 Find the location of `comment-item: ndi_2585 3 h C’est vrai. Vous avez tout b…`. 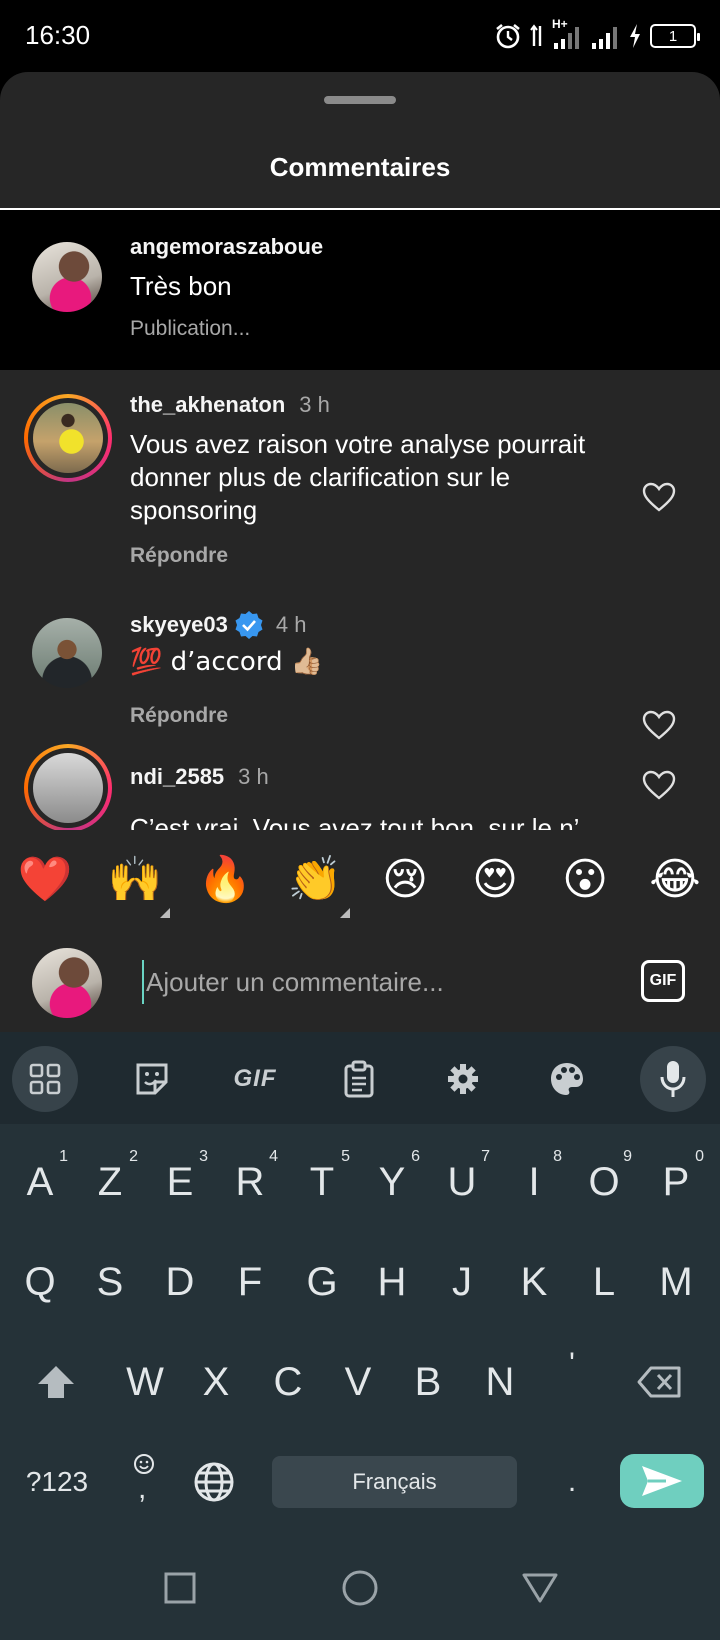

comment-item: ndi_2585 3 h C’est vrai. Vous avez tout b… is located at coordinates (360, 786).